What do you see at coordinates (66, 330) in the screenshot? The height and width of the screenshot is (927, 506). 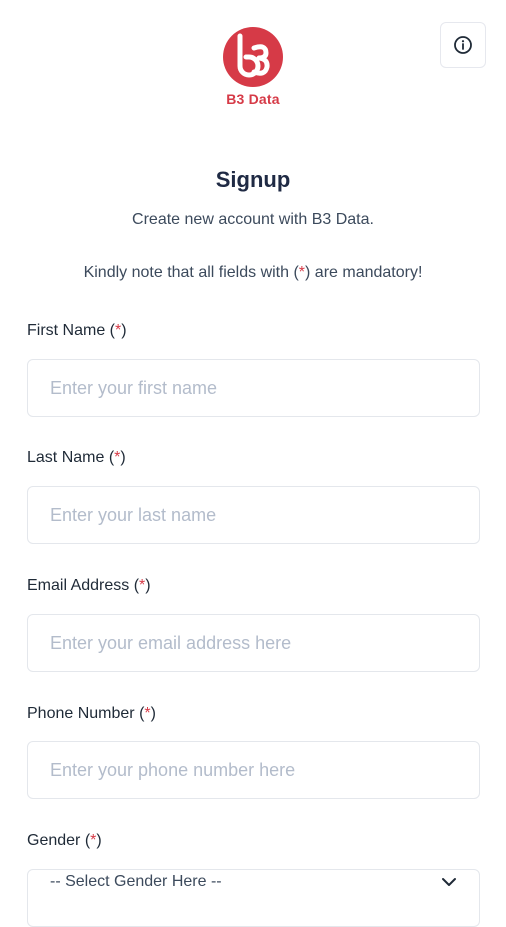 I see `first-name-label-text: First Name` at bounding box center [66, 330].